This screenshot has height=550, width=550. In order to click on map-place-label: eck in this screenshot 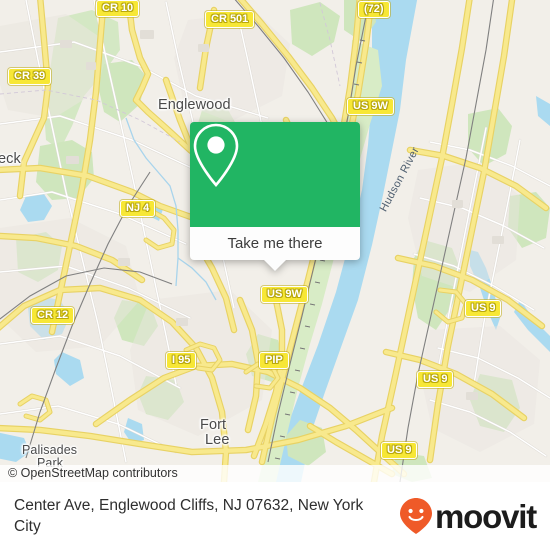, I will do `click(10, 159)`.